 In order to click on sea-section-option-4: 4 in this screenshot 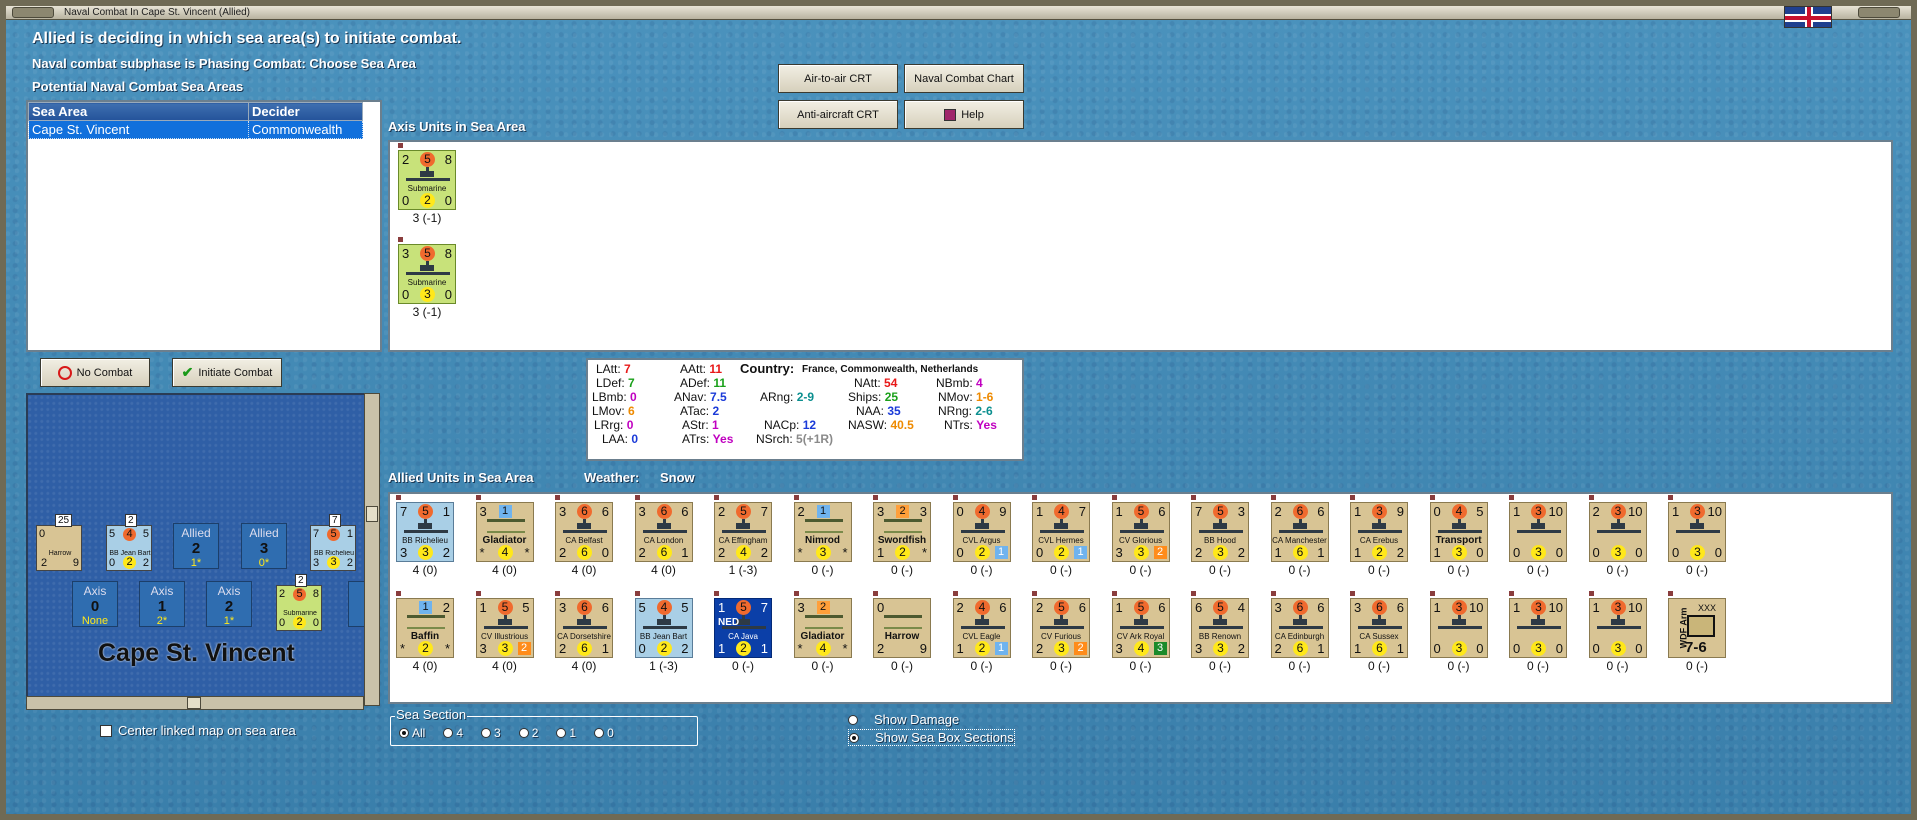, I will do `click(453, 733)`.